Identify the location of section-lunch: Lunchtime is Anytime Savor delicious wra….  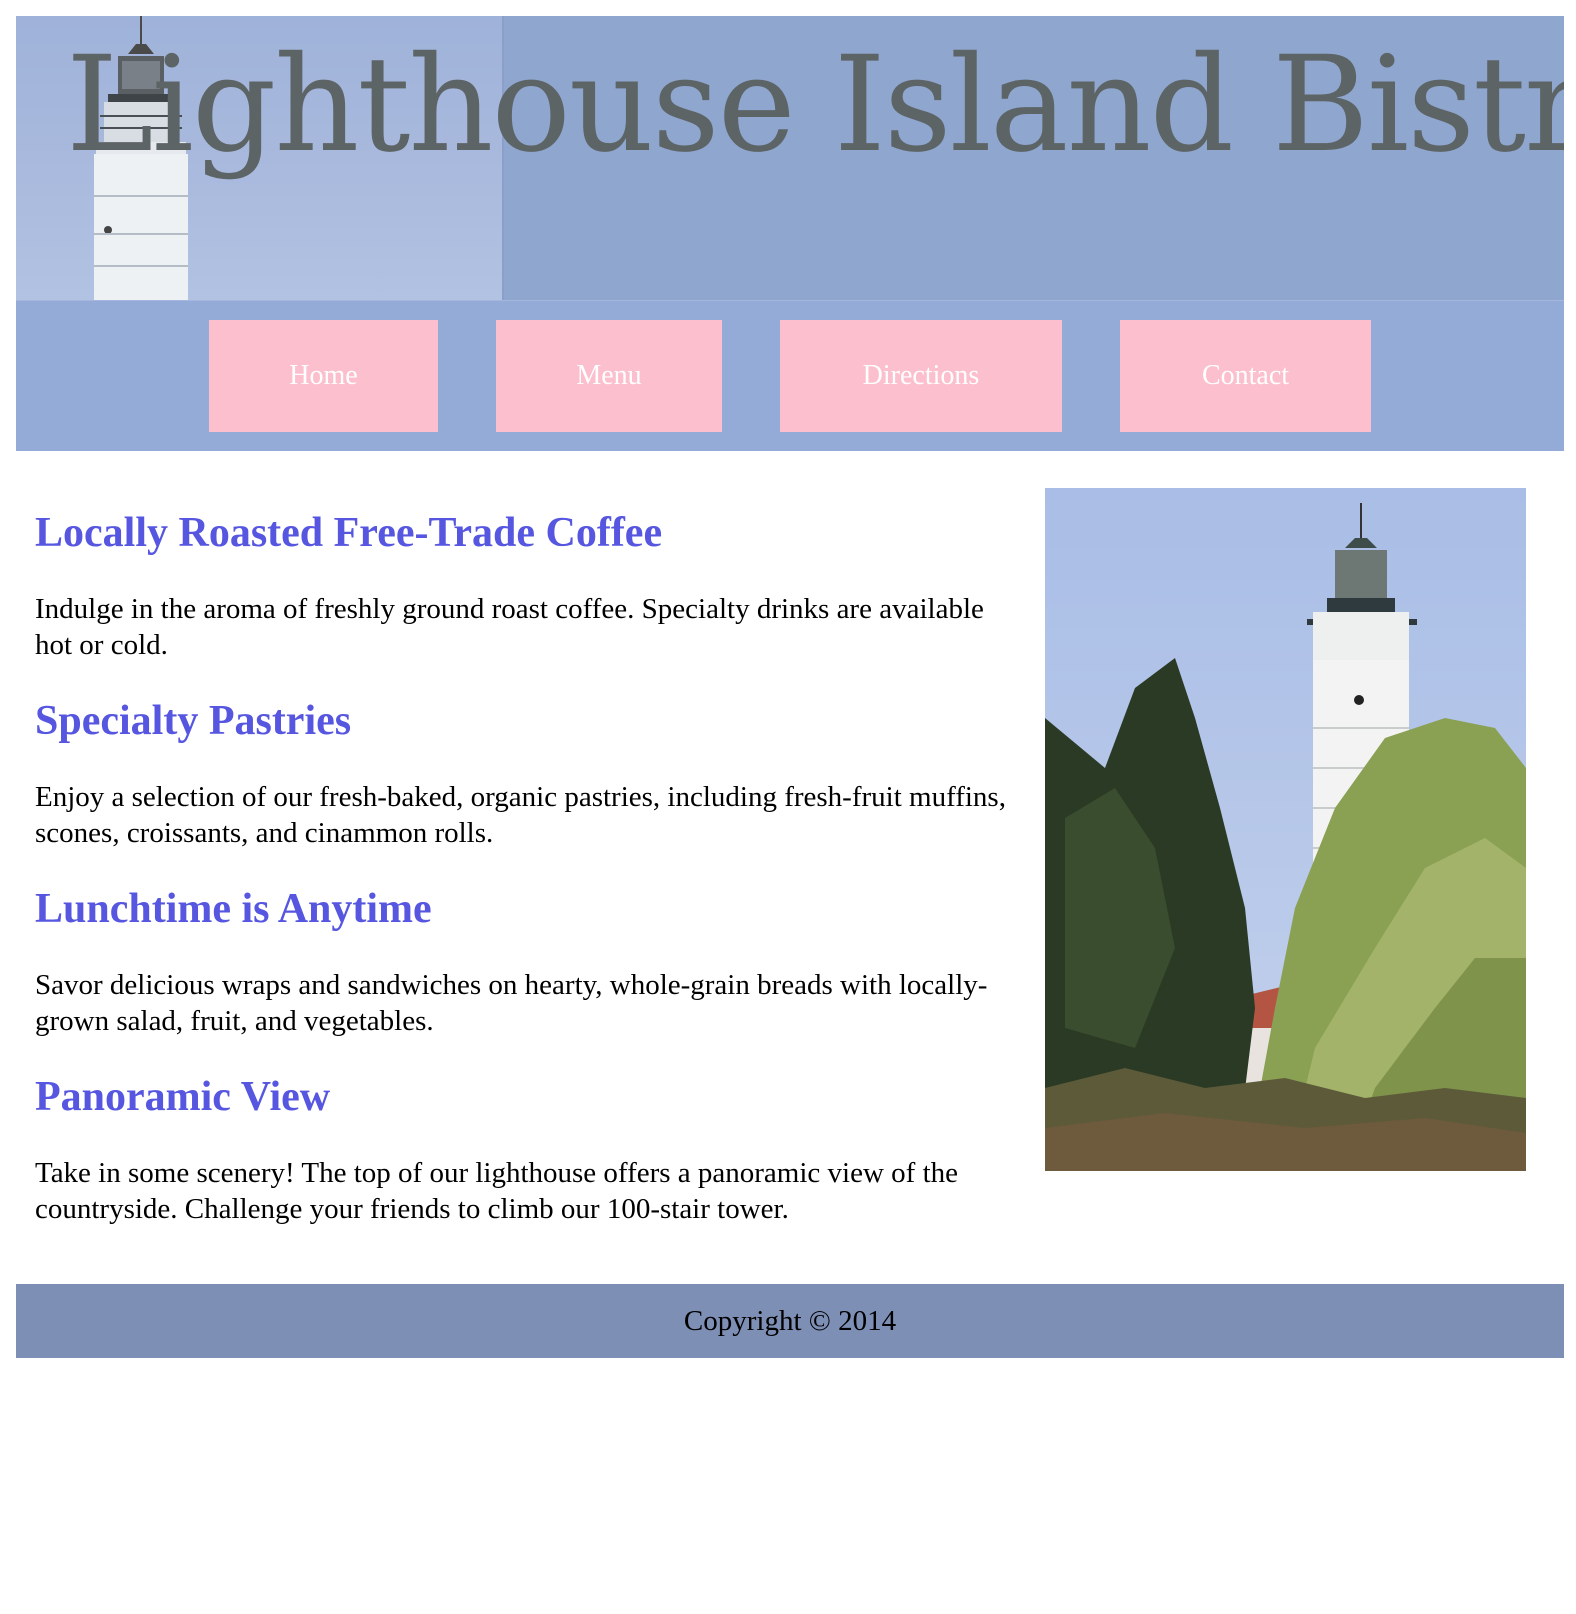
(525, 959).